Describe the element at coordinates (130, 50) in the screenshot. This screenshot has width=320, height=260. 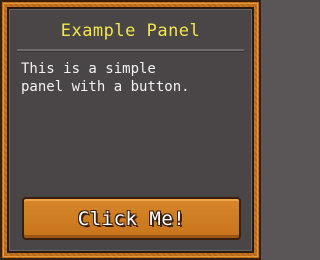
I see `title-divider` at that location.